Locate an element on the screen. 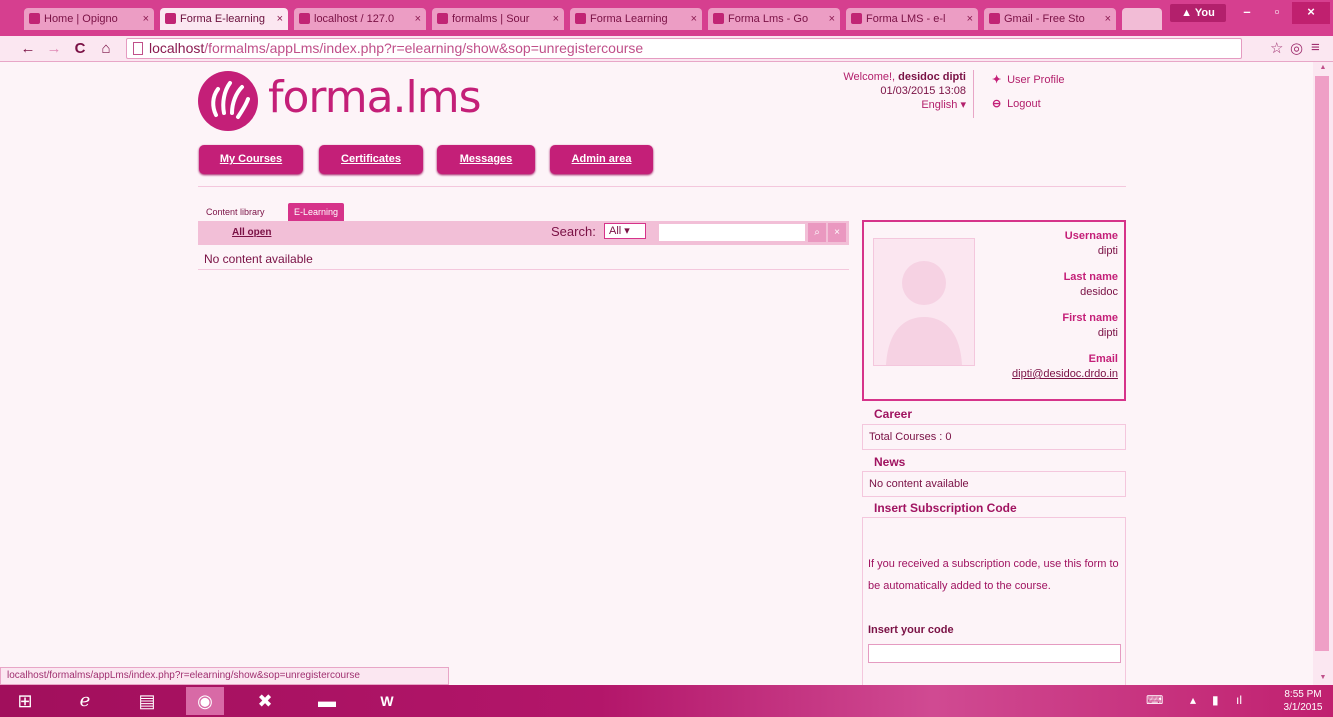 This screenshot has width=1333, height=717. url-host: localhost is located at coordinates (177, 48).